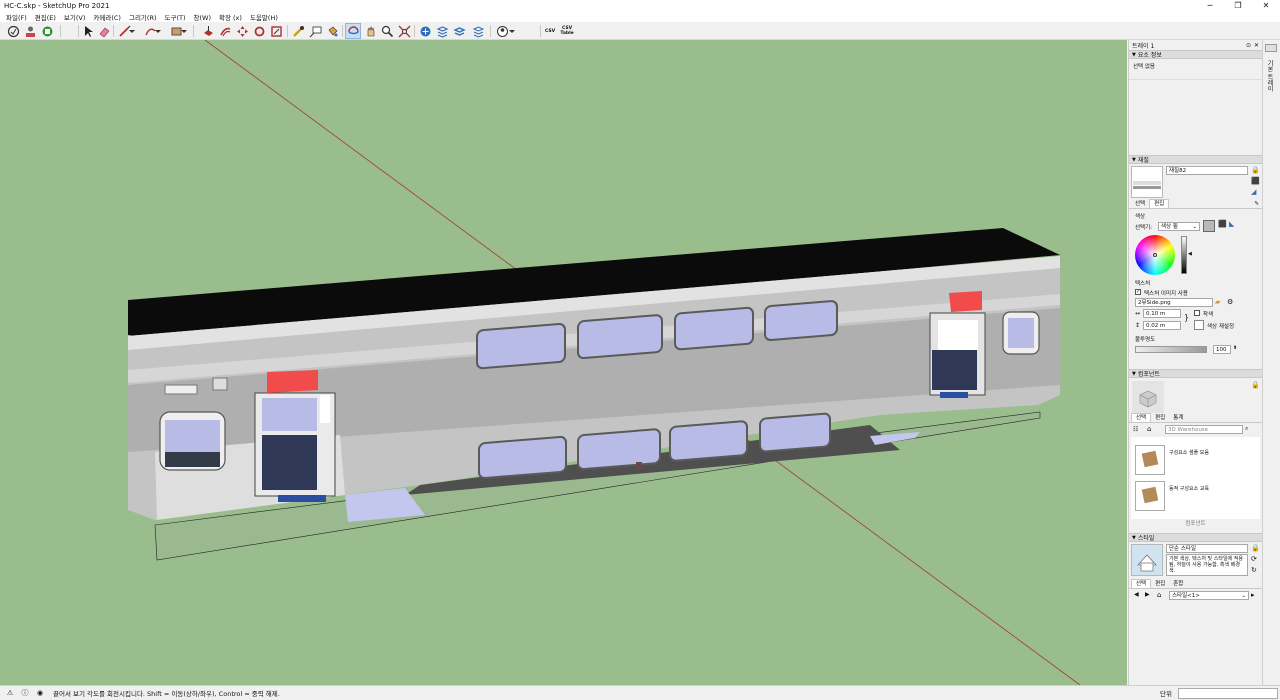 The image size is (1280, 700). Describe the element at coordinates (1230, 302) in the screenshot. I see `edit-texture-icon: ⚙` at that location.